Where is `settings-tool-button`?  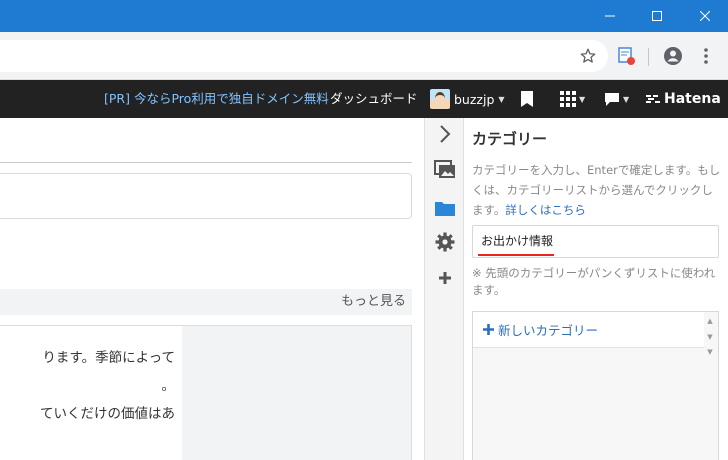 settings-tool-button is located at coordinates (445, 242).